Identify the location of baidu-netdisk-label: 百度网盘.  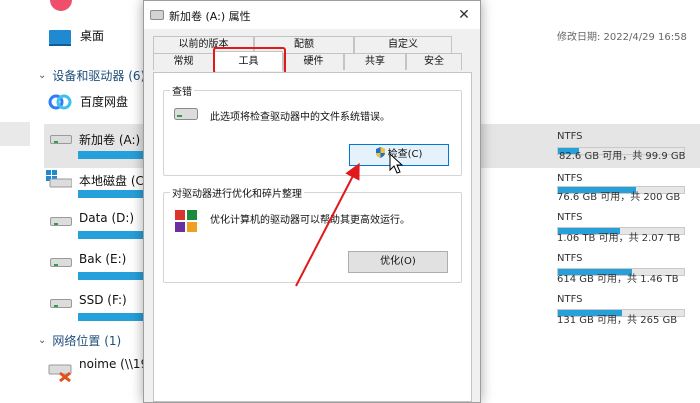
(104, 101).